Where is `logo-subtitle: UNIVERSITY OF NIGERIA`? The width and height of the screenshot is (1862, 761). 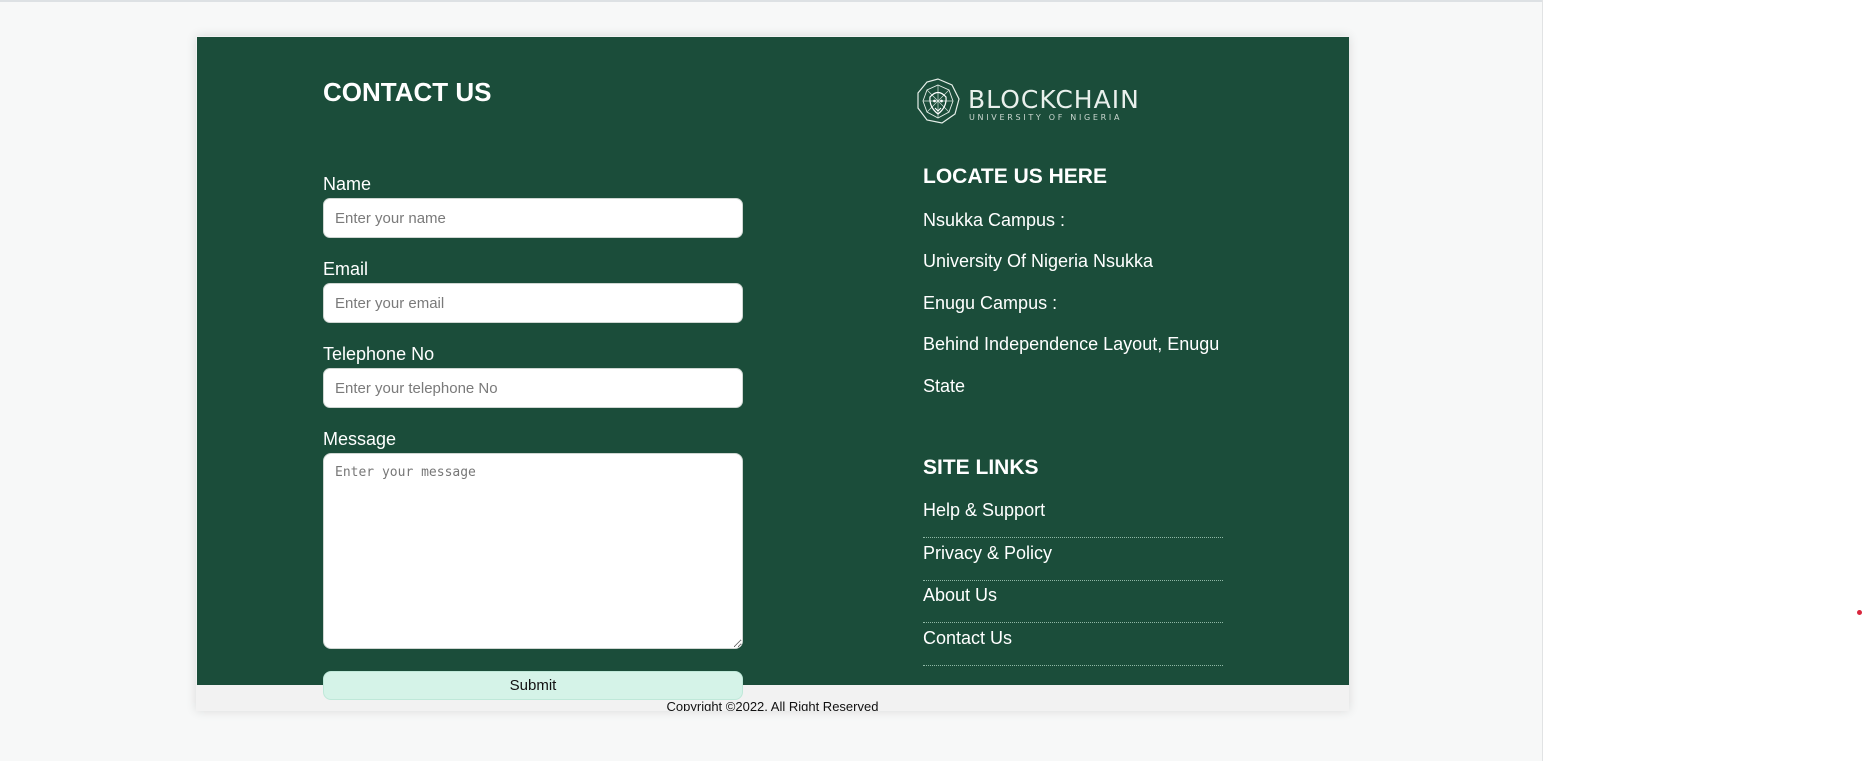
logo-subtitle: UNIVERSITY OF NIGERIA is located at coordinates (1046, 117).